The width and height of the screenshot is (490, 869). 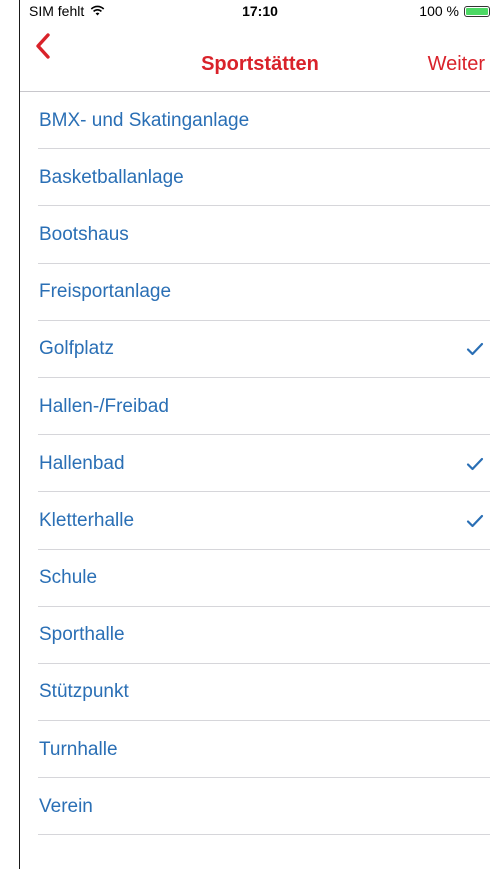 I want to click on list-item-label: Verein, so click(x=66, y=806).